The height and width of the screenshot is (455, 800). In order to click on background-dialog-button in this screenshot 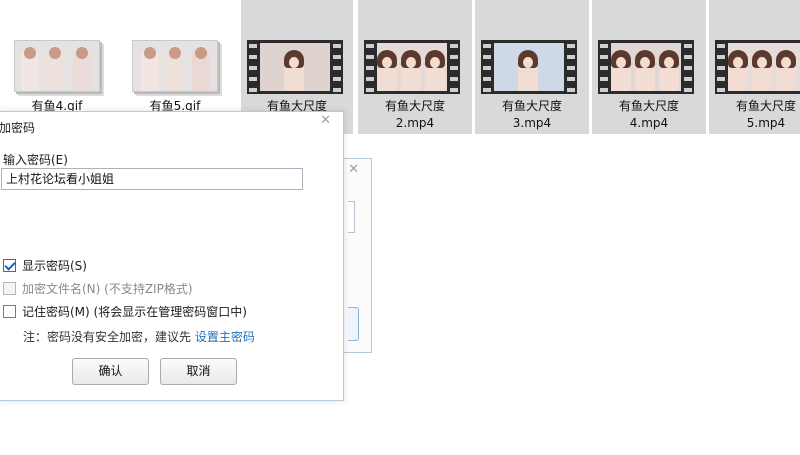, I will do `click(353, 324)`.